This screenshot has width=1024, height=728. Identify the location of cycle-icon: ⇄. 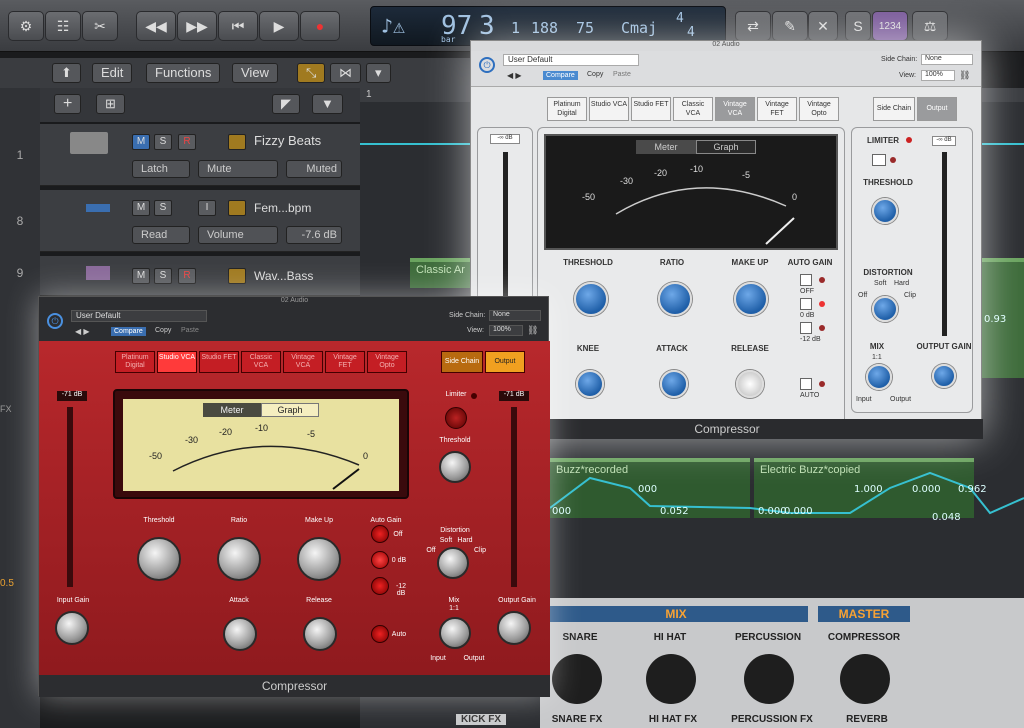
(753, 26).